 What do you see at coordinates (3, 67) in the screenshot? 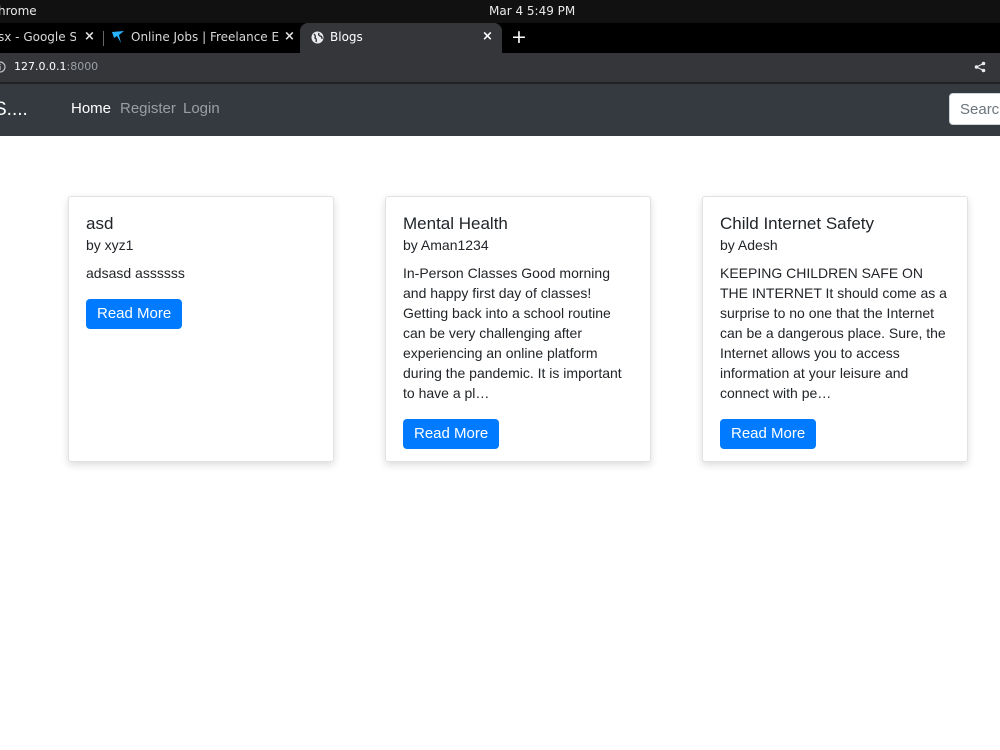
I see `info-icon` at bounding box center [3, 67].